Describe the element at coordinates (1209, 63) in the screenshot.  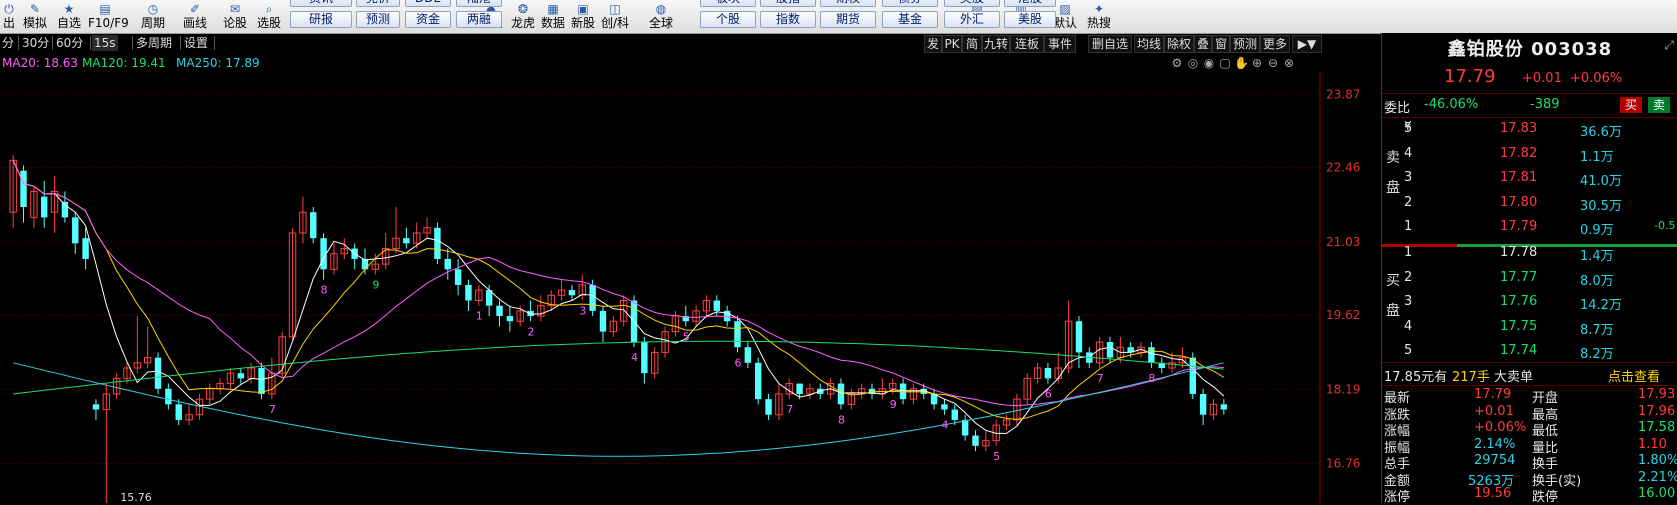
I see `eye-icon: ◉` at that location.